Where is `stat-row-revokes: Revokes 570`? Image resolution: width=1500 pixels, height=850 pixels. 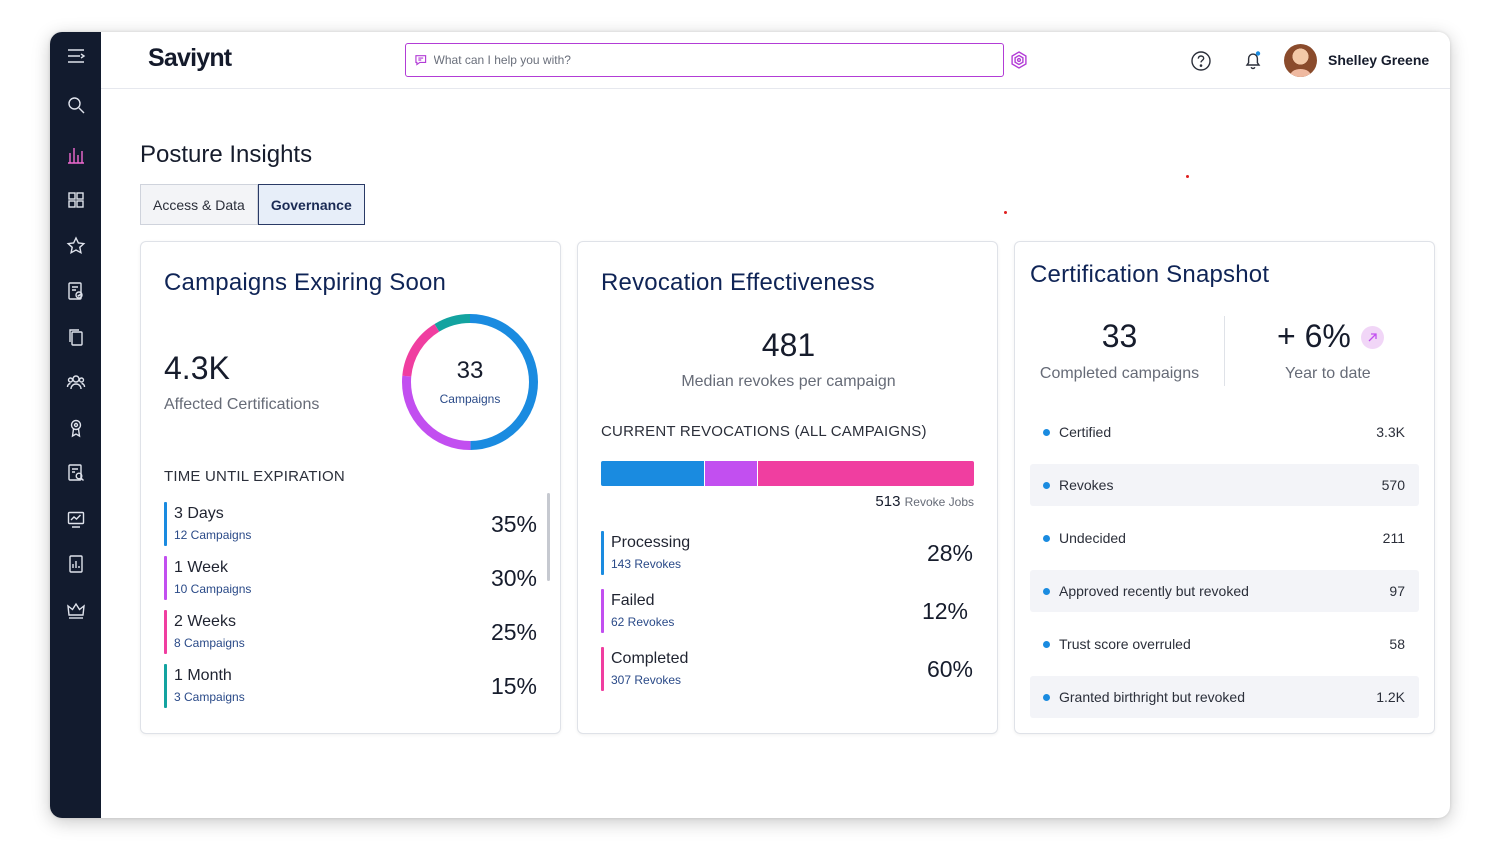
stat-row-revokes: Revokes 570 is located at coordinates (1224, 485).